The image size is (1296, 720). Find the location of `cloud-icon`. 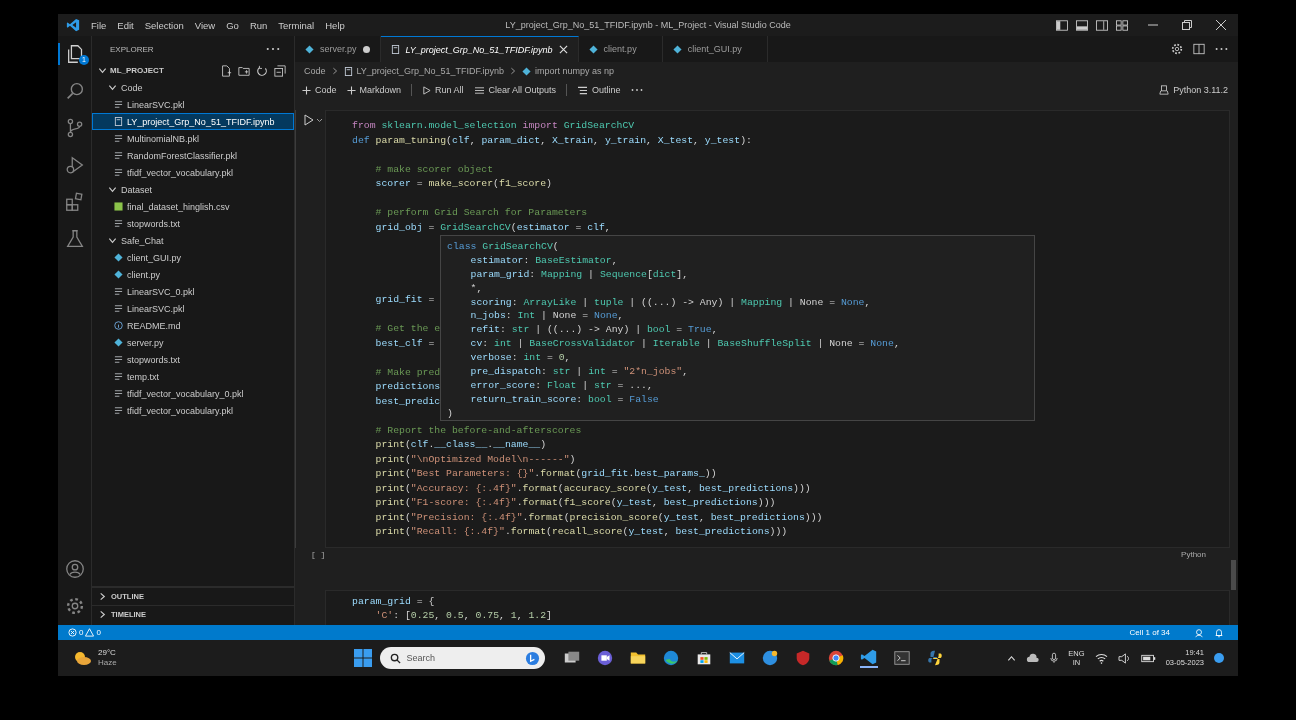

cloud-icon is located at coordinates (1033, 658).